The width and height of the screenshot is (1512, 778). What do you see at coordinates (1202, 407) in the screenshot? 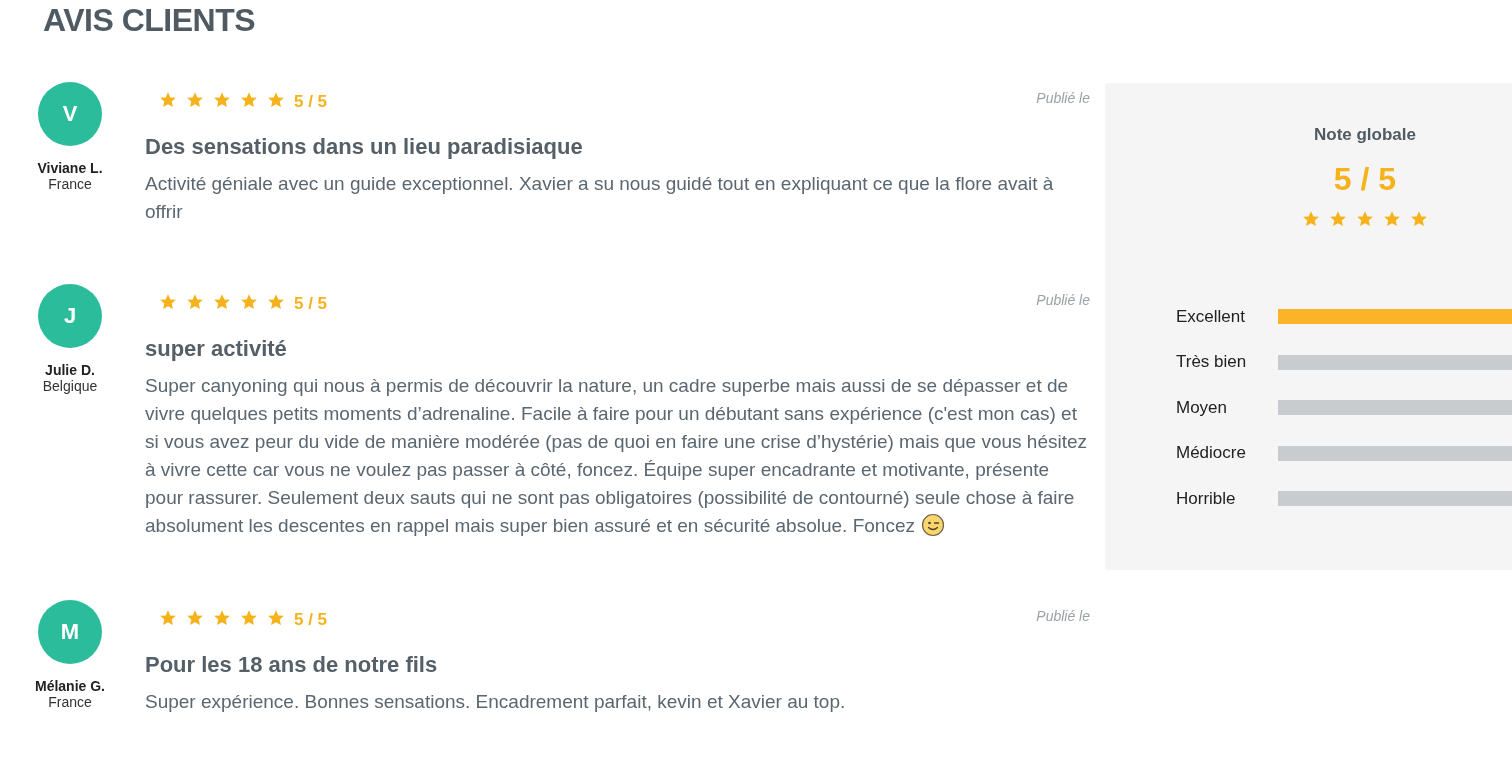
I see `rating-label: Moyen` at bounding box center [1202, 407].